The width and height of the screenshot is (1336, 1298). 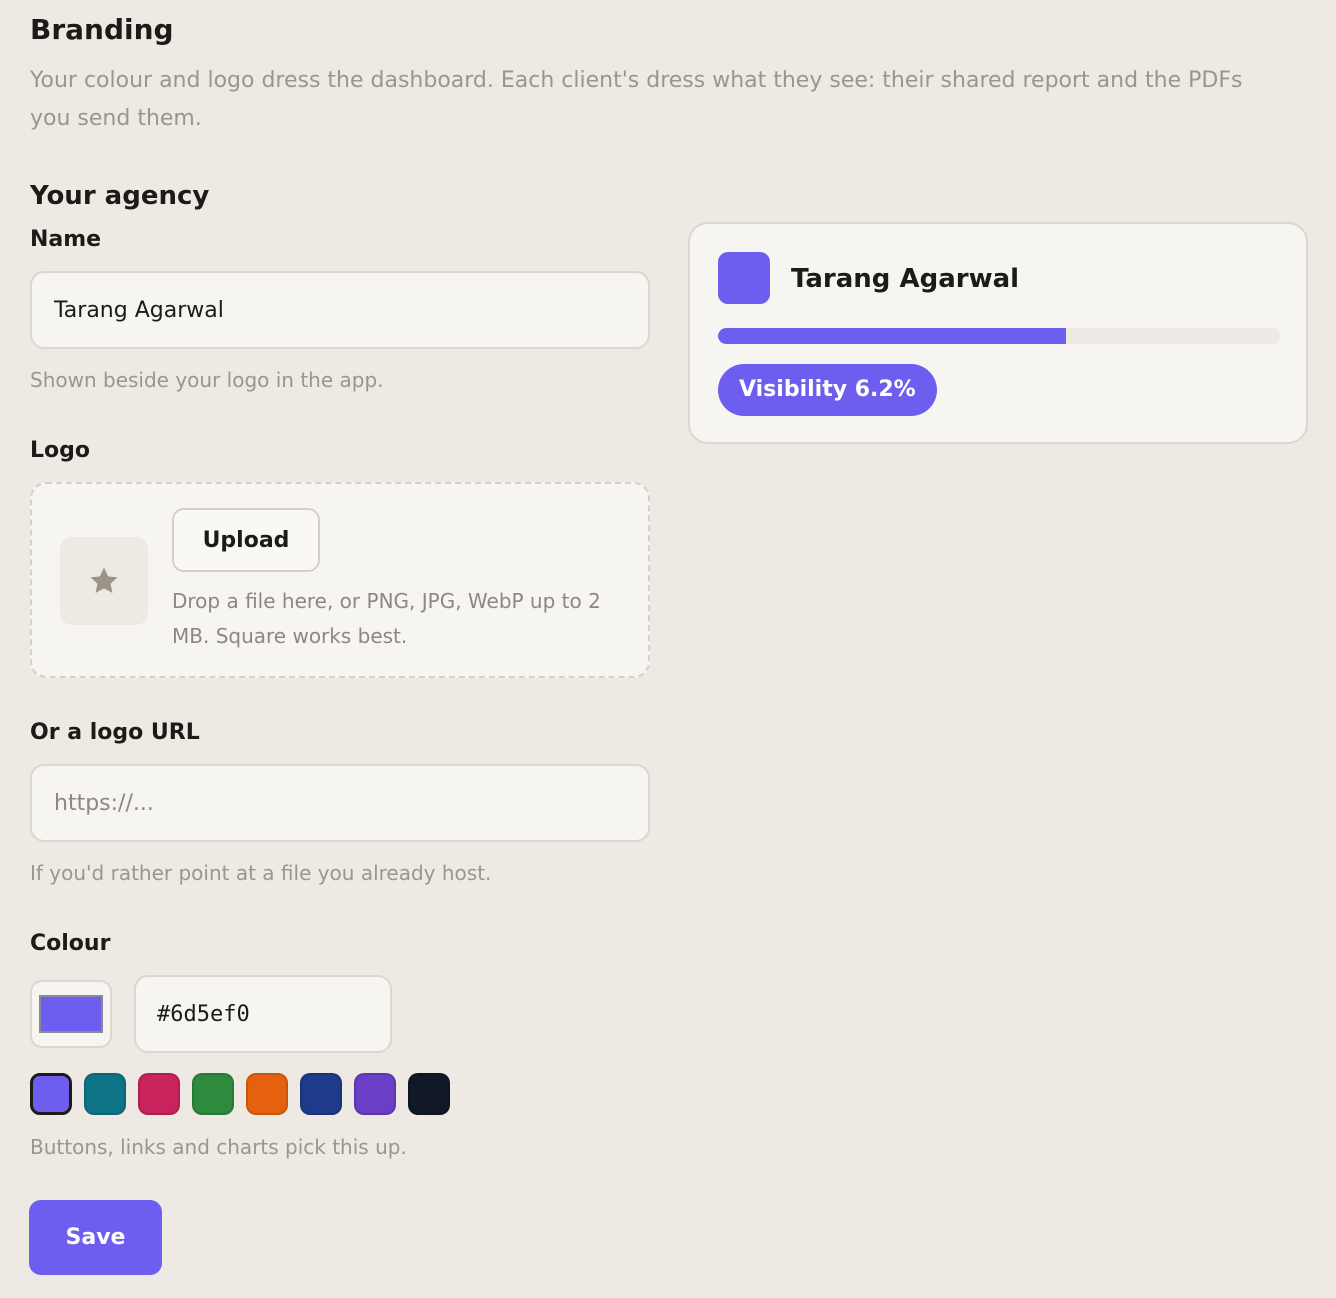 What do you see at coordinates (340, 803) in the screenshot?
I see `logo-url-input` at bounding box center [340, 803].